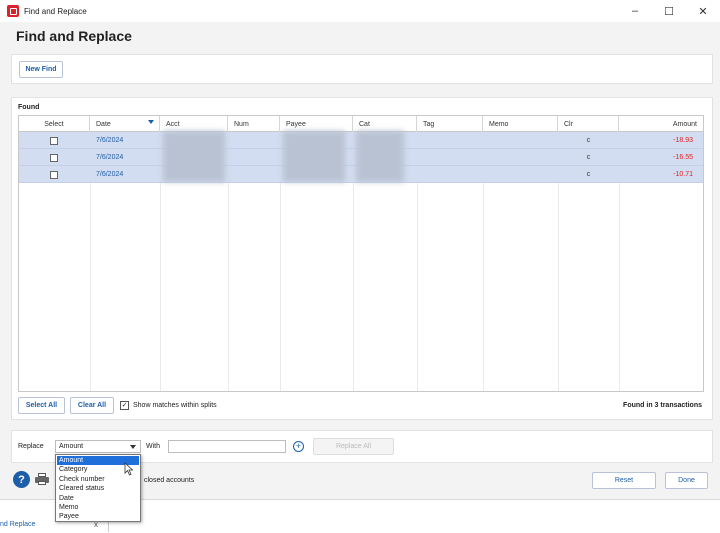  What do you see at coordinates (194, 156) in the screenshot?
I see `redacted-acct-block` at bounding box center [194, 156].